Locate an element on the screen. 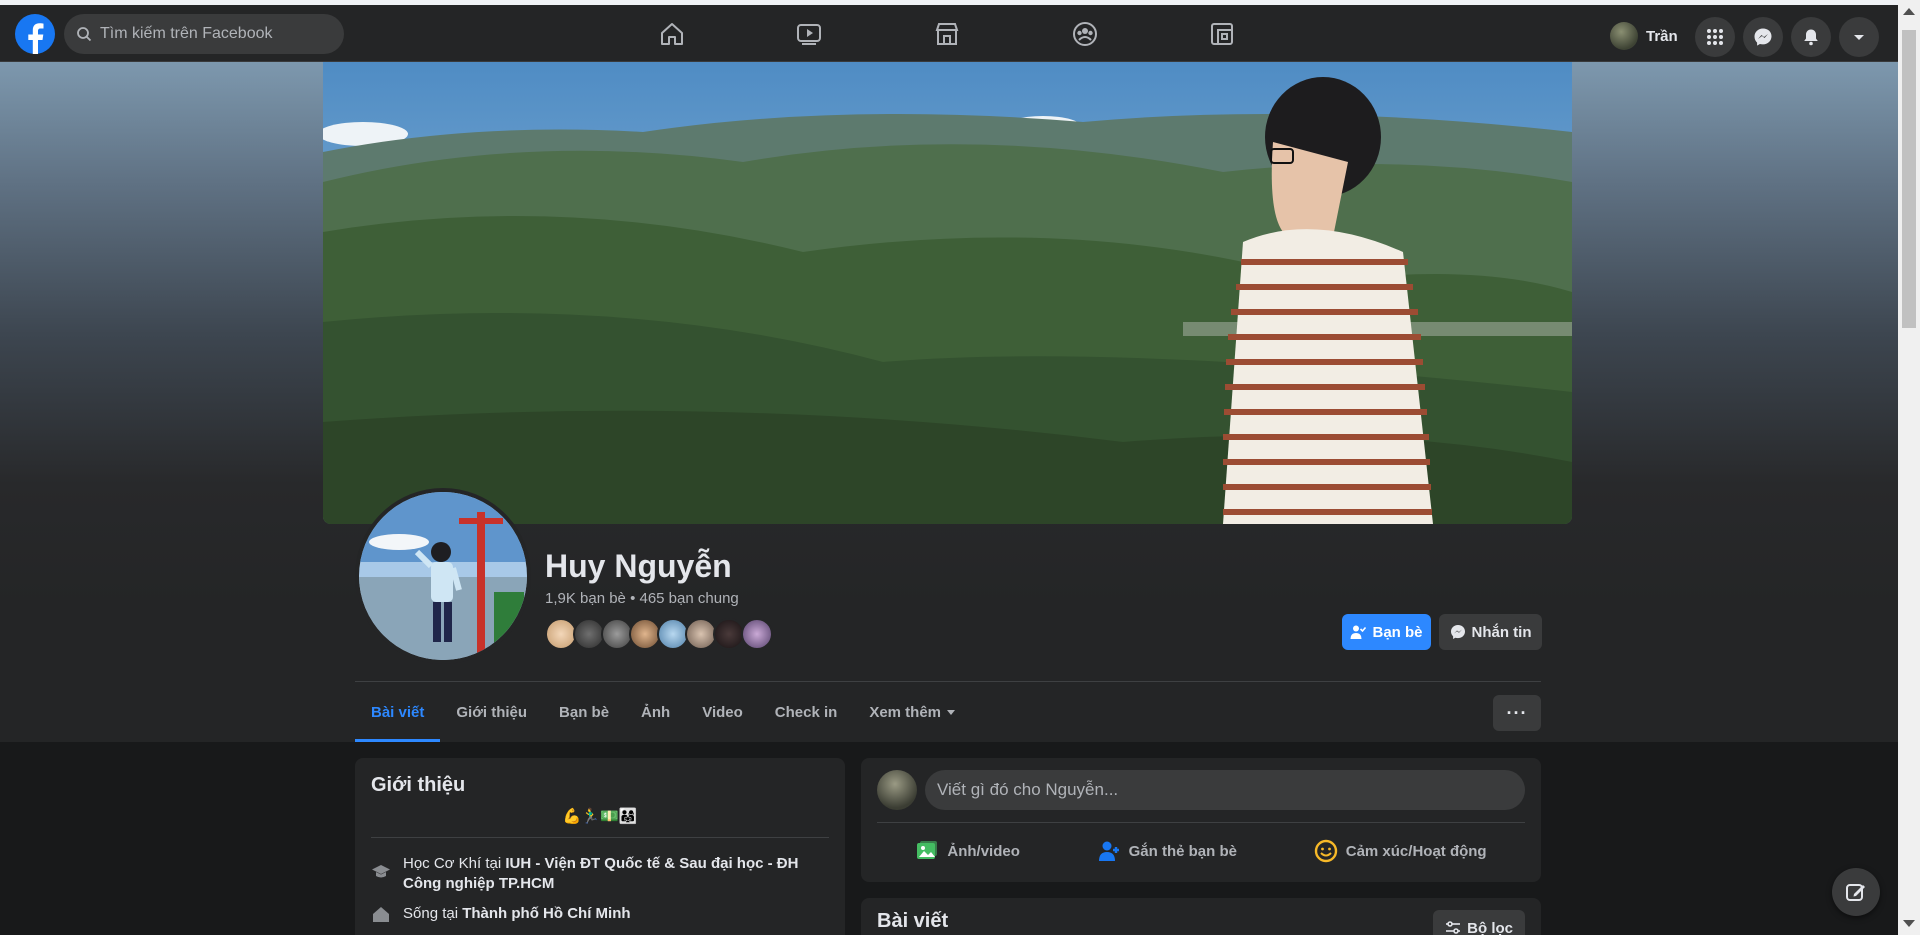  intro-bio: 💪🏃‍♂️💵👨‍👩‍👧 is located at coordinates (600, 816).